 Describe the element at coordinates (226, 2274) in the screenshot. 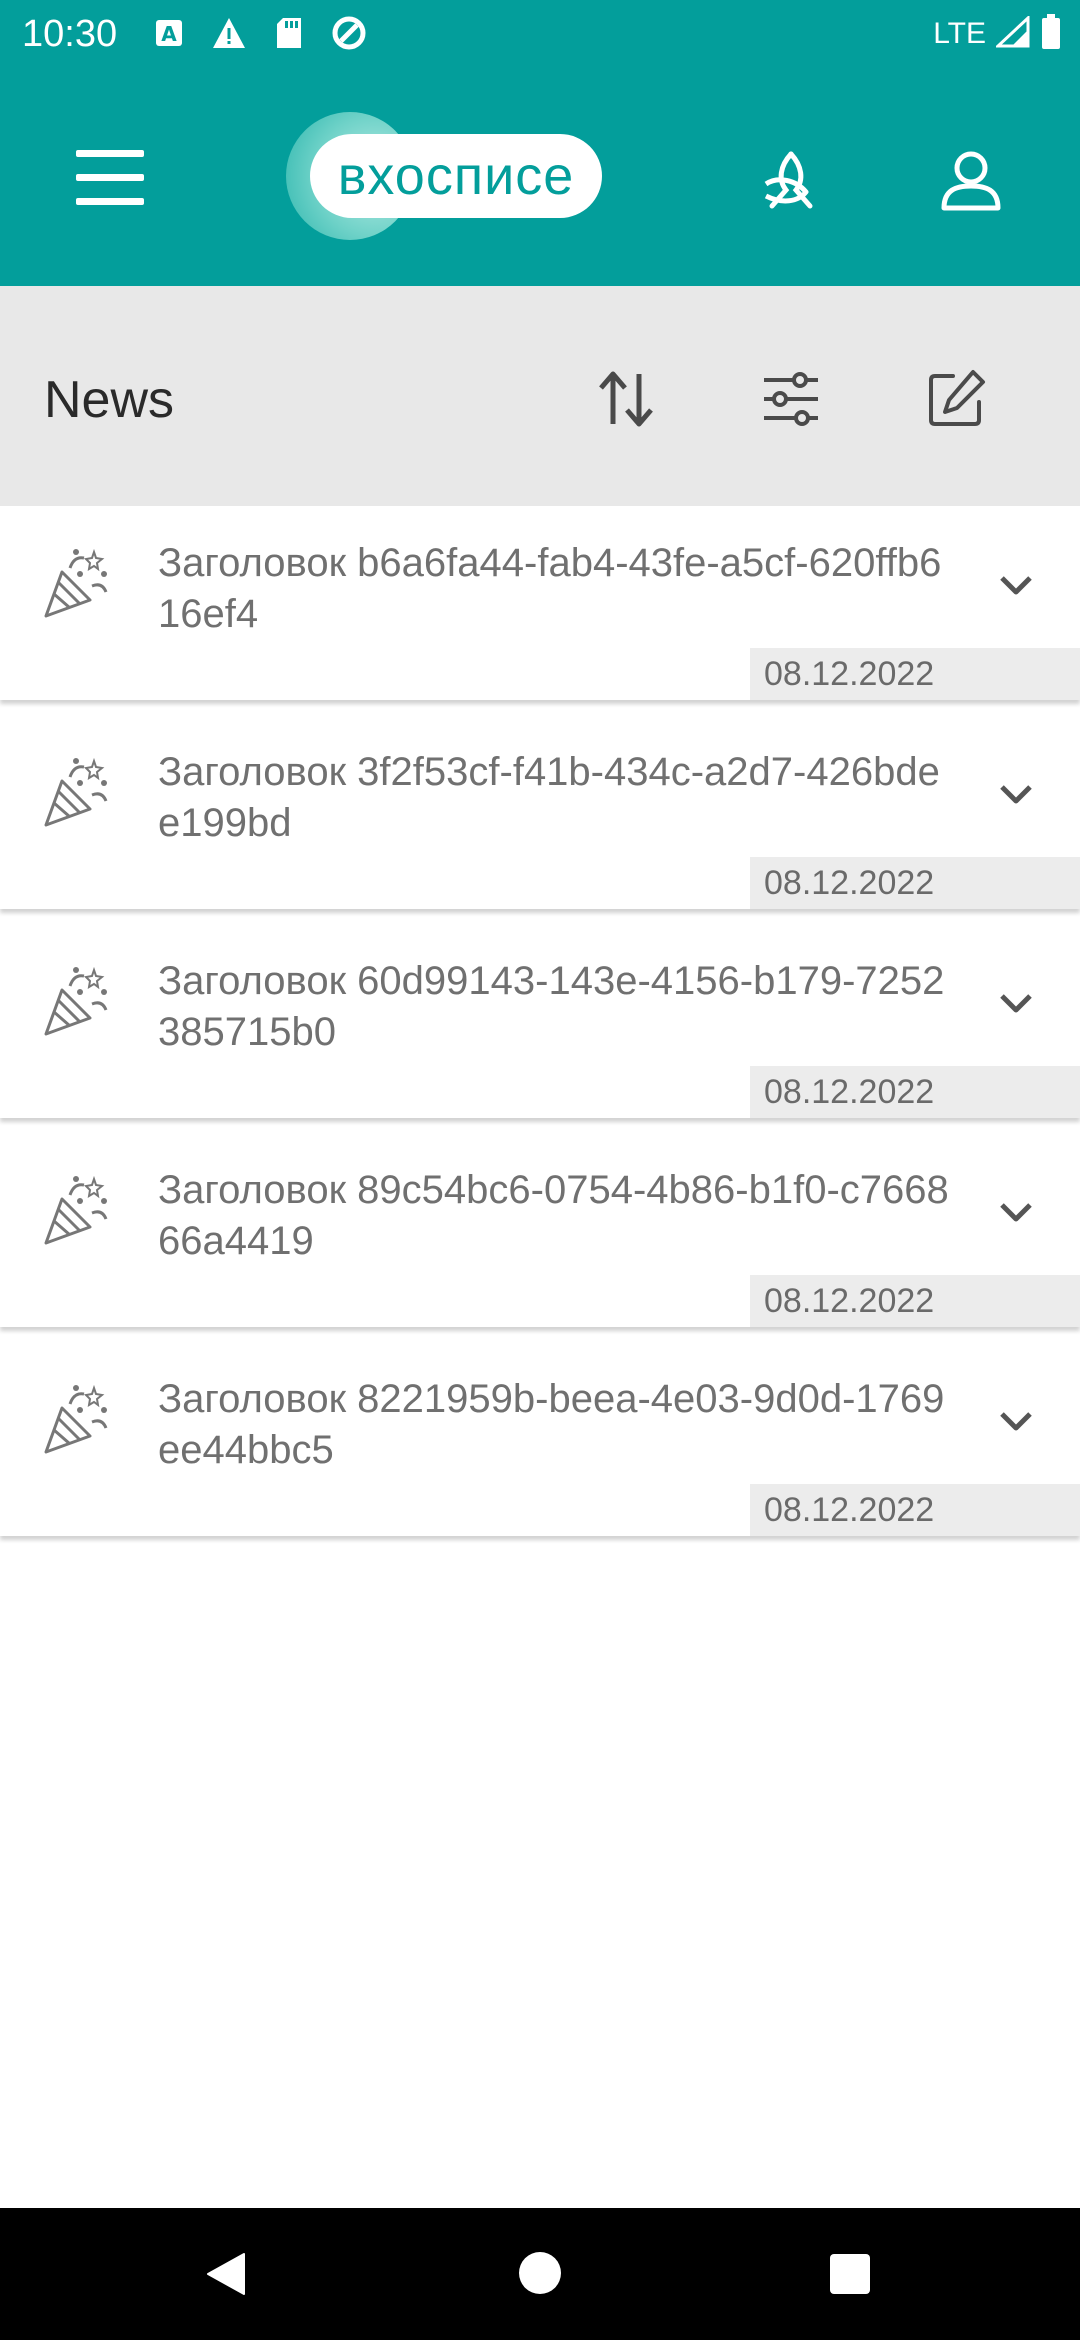

I see `back-icon` at that location.